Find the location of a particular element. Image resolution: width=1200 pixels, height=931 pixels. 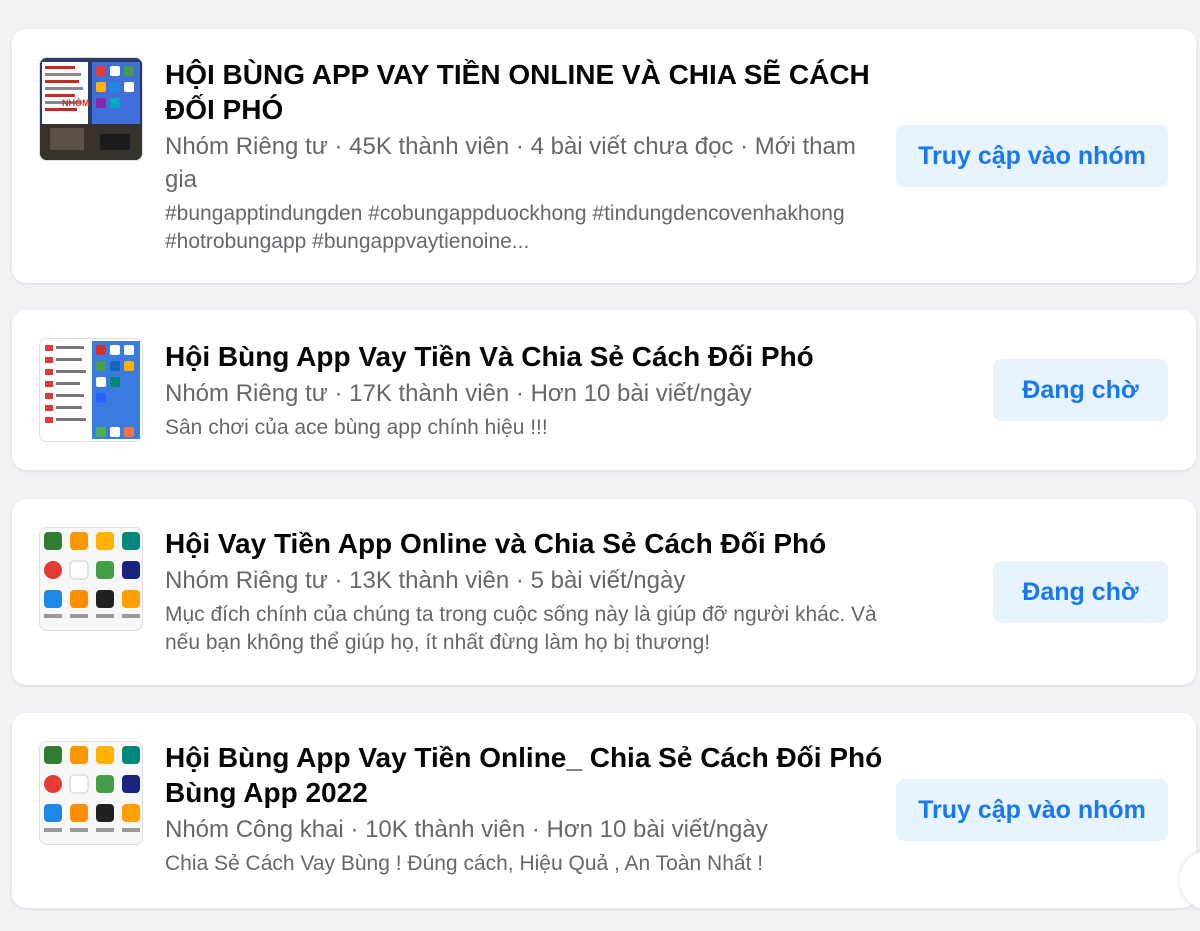

group-thumbnail: NHÓM is located at coordinates (91, 109).